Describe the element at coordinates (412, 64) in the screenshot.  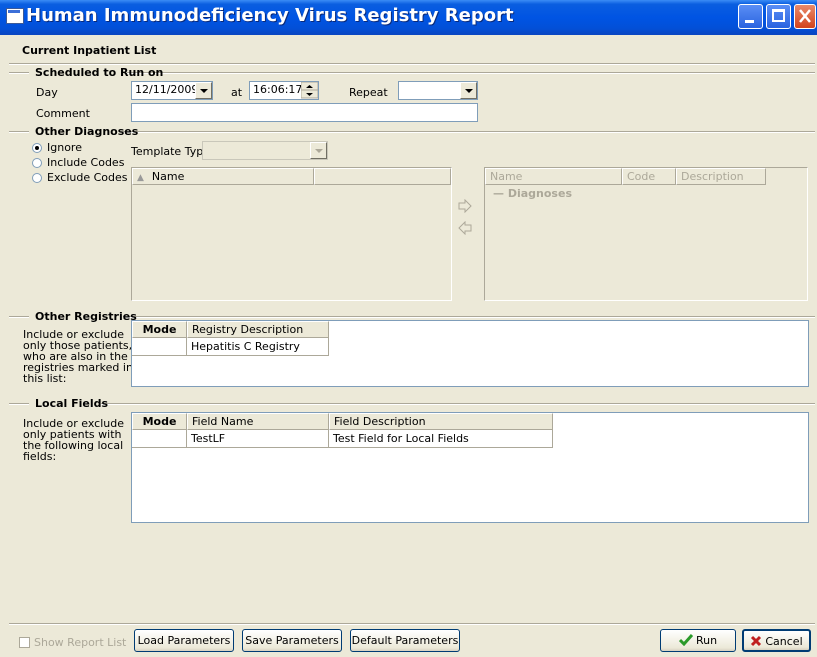
I see `divider` at that location.